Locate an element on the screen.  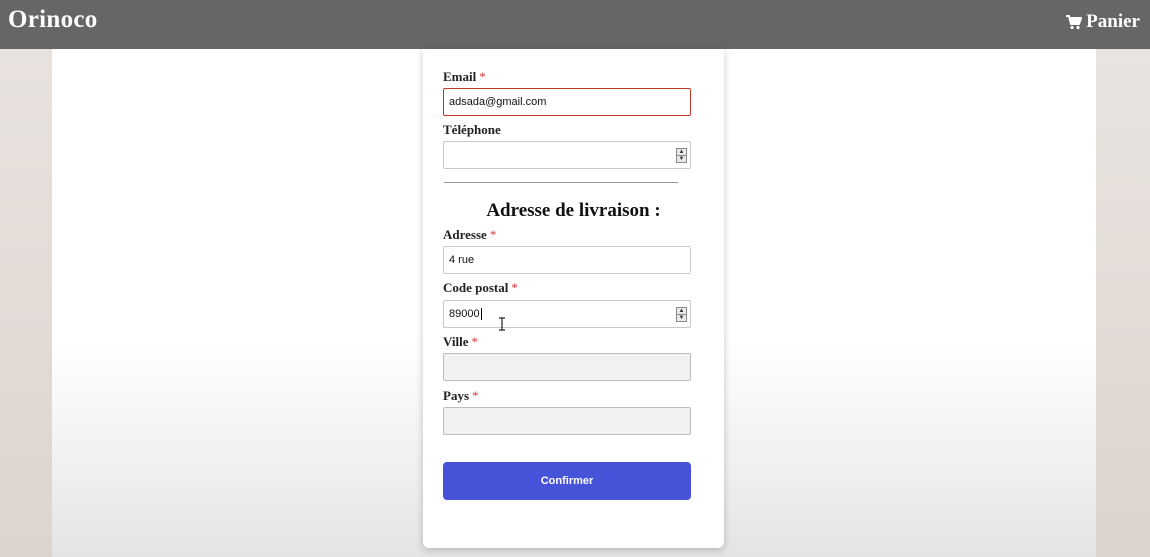
phone-label: Téléphone is located at coordinates (472, 129).